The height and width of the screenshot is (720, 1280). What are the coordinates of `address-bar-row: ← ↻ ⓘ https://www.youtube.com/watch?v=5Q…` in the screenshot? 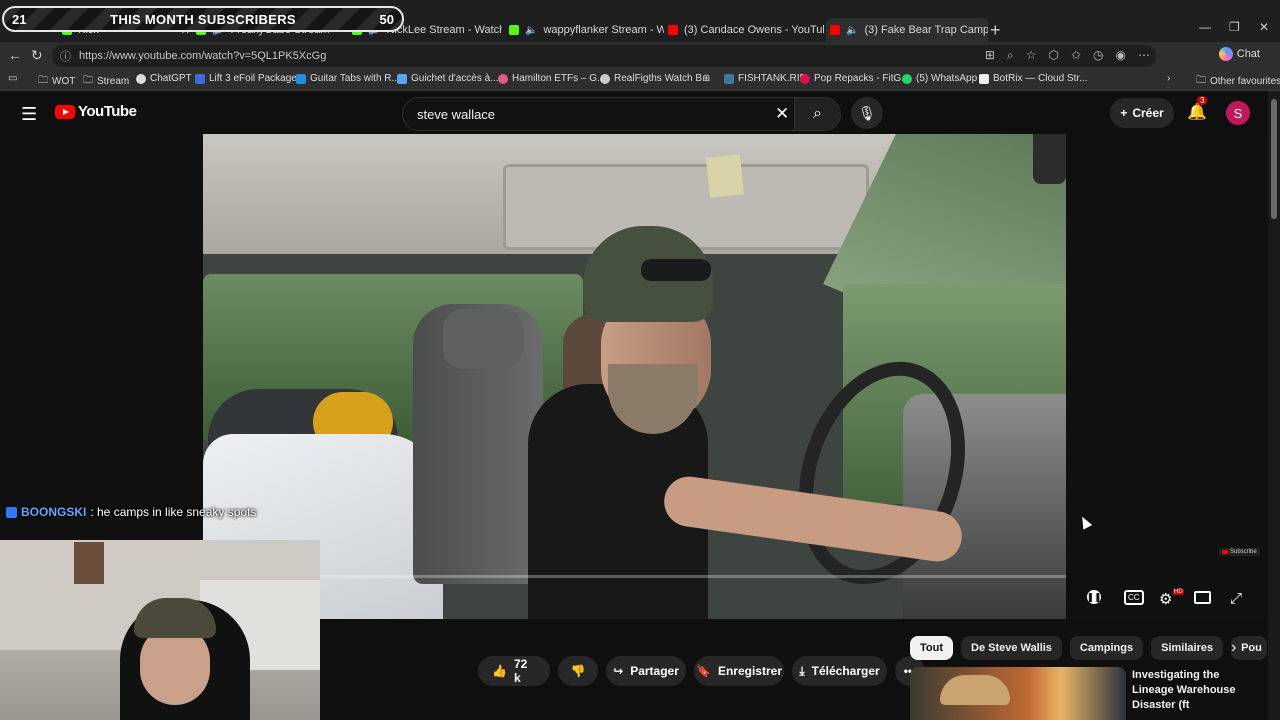 It's located at (640, 56).